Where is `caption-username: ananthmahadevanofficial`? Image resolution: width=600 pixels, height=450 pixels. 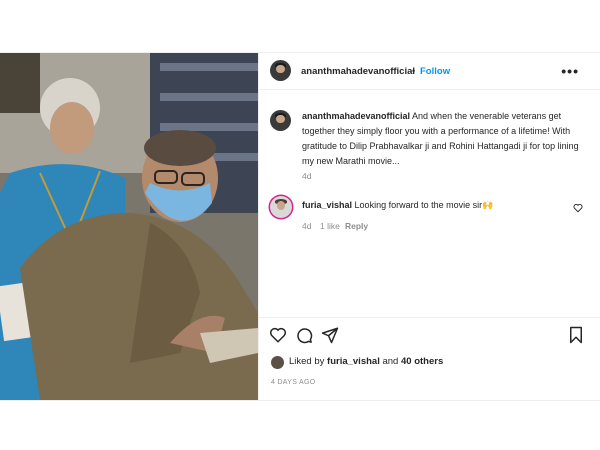 caption-username: ananthmahadevanofficial is located at coordinates (356, 116).